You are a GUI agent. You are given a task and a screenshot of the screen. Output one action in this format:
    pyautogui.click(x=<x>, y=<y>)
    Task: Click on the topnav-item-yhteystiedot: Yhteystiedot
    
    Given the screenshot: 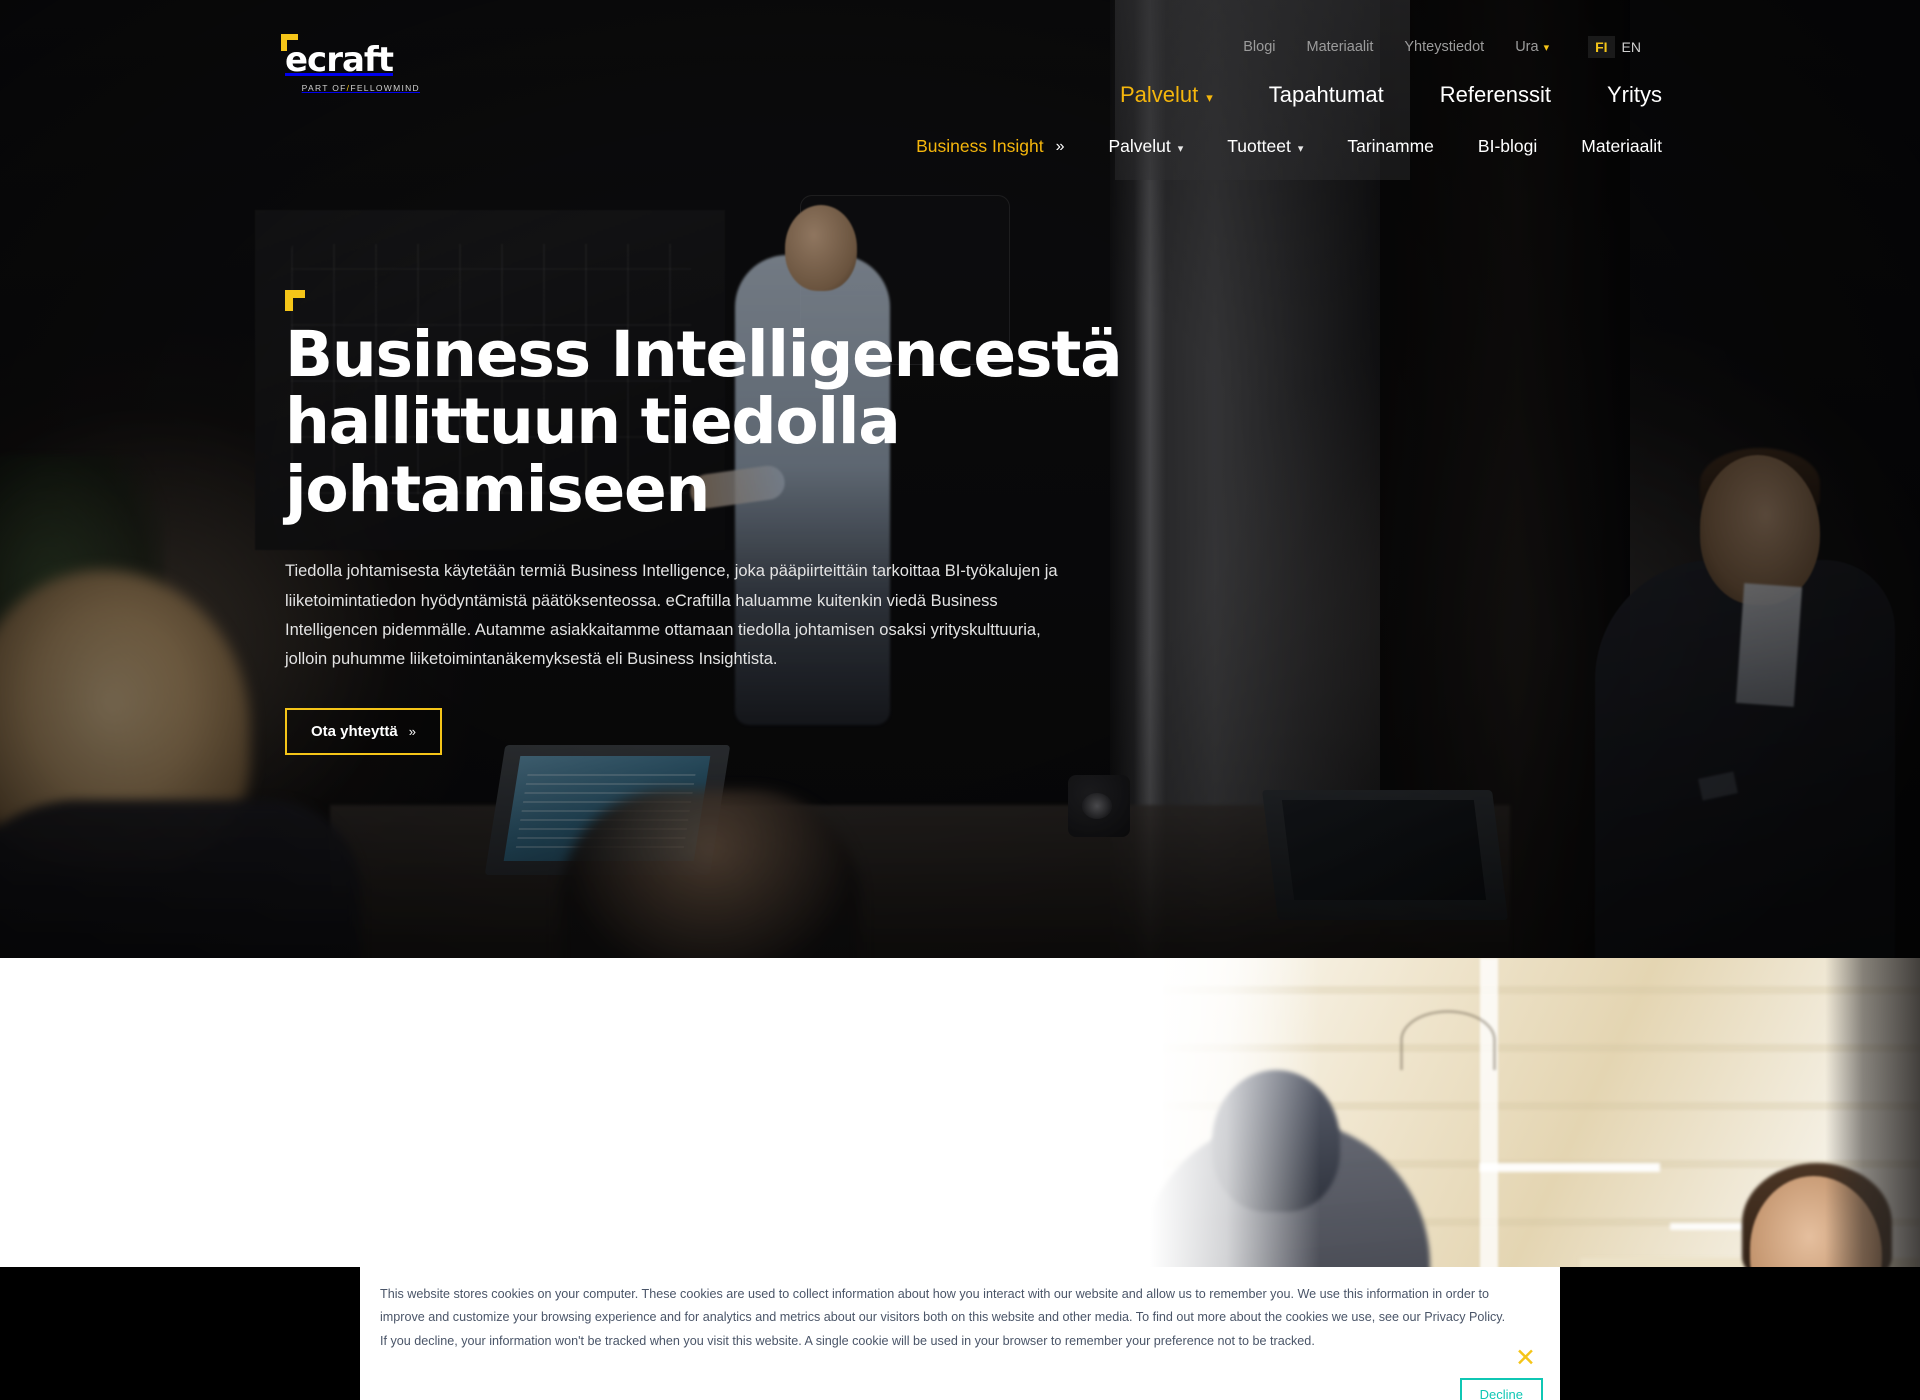 What is the action you would take?
    pyautogui.click(x=1444, y=47)
    